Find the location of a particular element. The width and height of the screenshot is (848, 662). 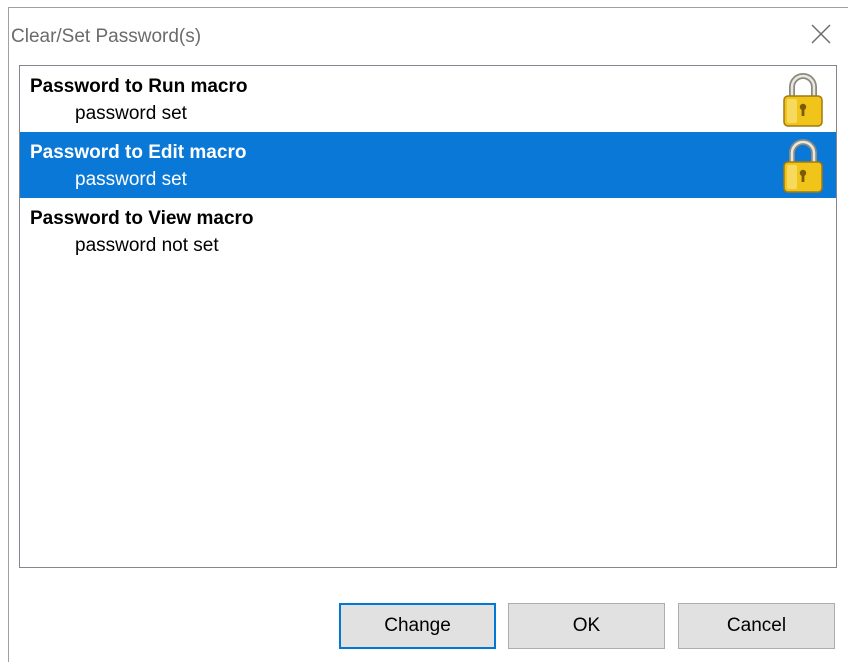

item-name: Password to Run macro is located at coordinates (139, 86).